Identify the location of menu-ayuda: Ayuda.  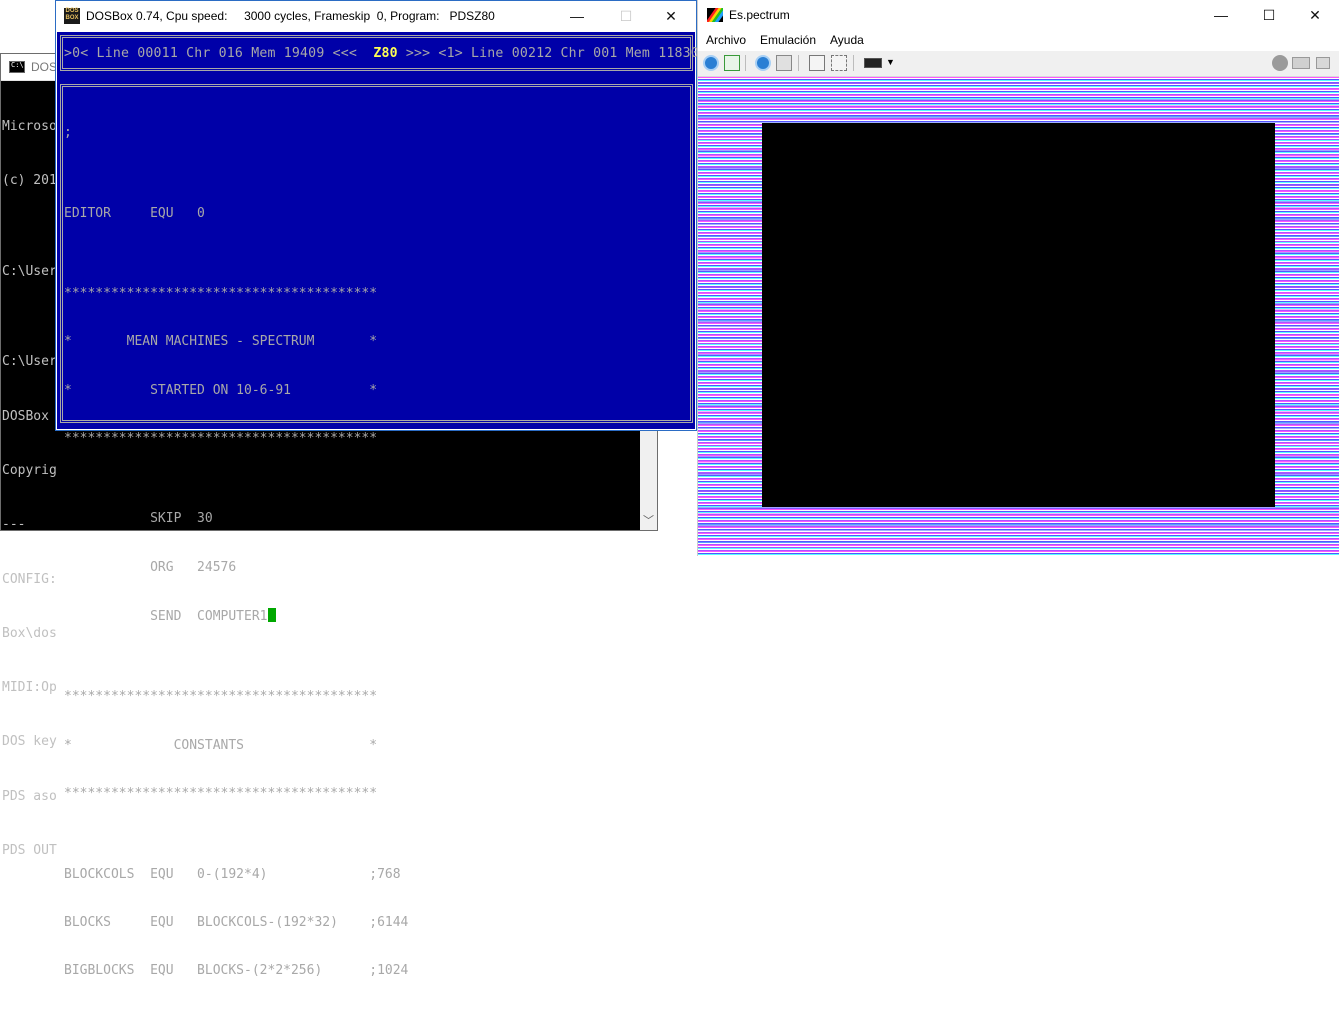
(847, 40).